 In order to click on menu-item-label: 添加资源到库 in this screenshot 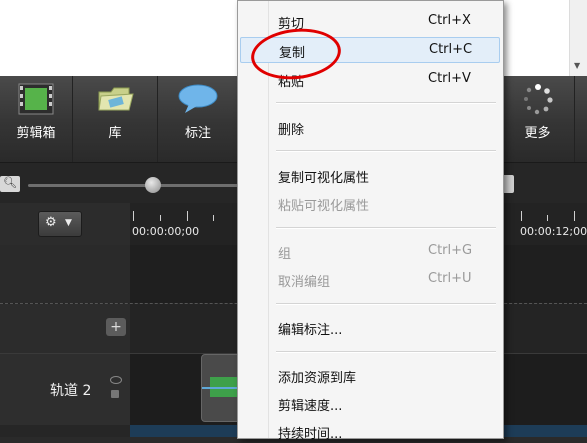, I will do `click(317, 378)`.